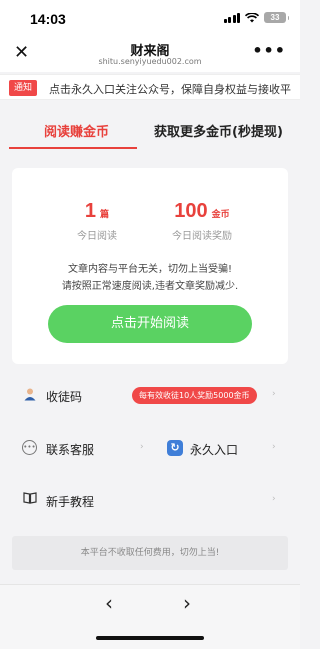 This screenshot has height=649, width=320. What do you see at coordinates (109, 603) in the screenshot?
I see `back-arrow-icon: ‹` at bounding box center [109, 603].